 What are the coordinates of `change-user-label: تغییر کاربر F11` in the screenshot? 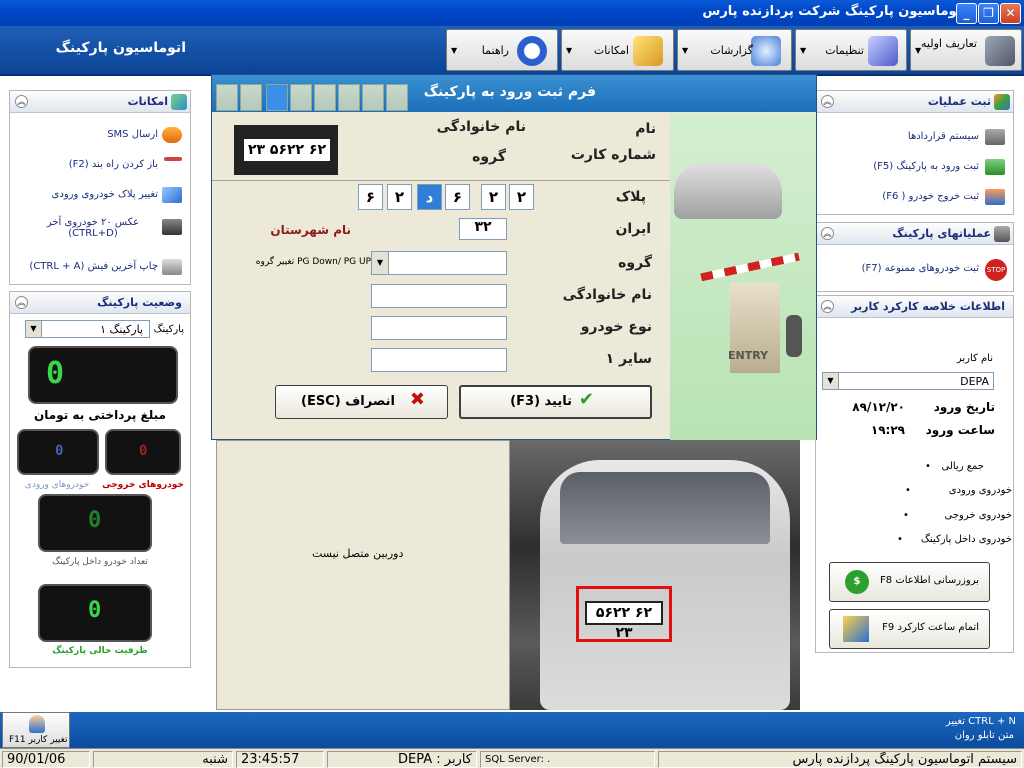 It's located at (38, 740).